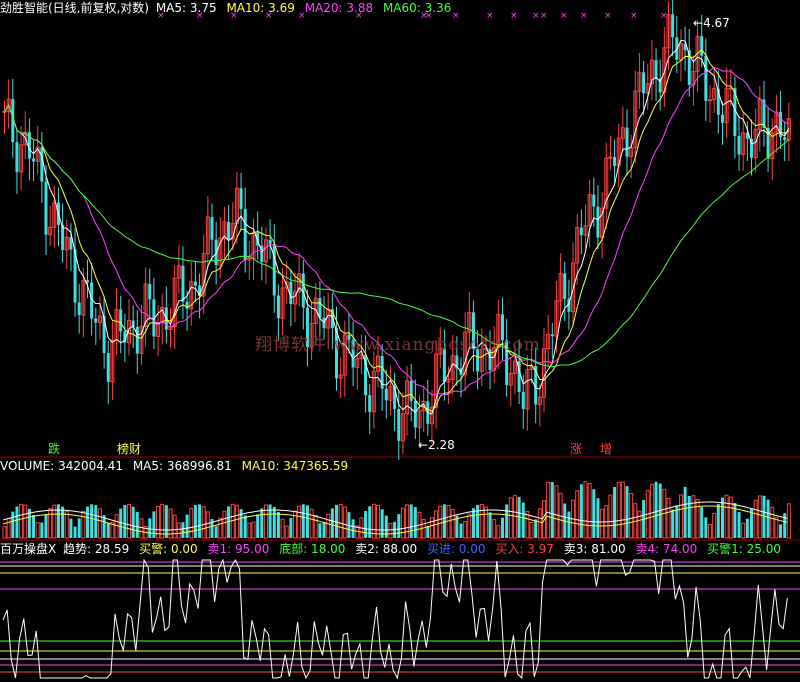  What do you see at coordinates (54, 449) in the screenshot?
I see `signal-die: 跌` at bounding box center [54, 449].